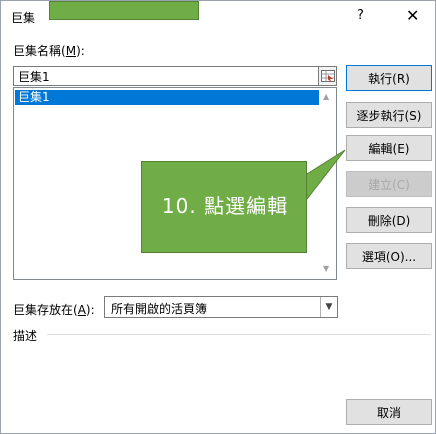  Describe the element at coordinates (412, 15) in the screenshot. I see `close-button: ✕` at that location.